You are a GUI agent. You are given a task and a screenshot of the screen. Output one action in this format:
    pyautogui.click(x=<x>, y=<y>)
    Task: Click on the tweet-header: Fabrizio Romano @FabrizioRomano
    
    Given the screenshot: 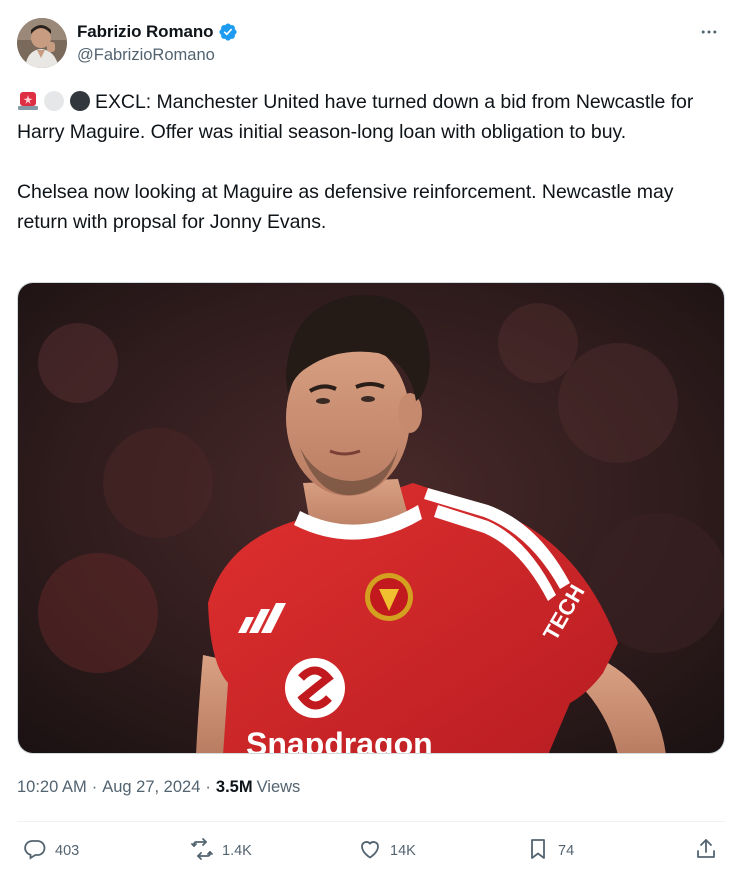 What is the action you would take?
    pyautogui.click(x=370, y=44)
    